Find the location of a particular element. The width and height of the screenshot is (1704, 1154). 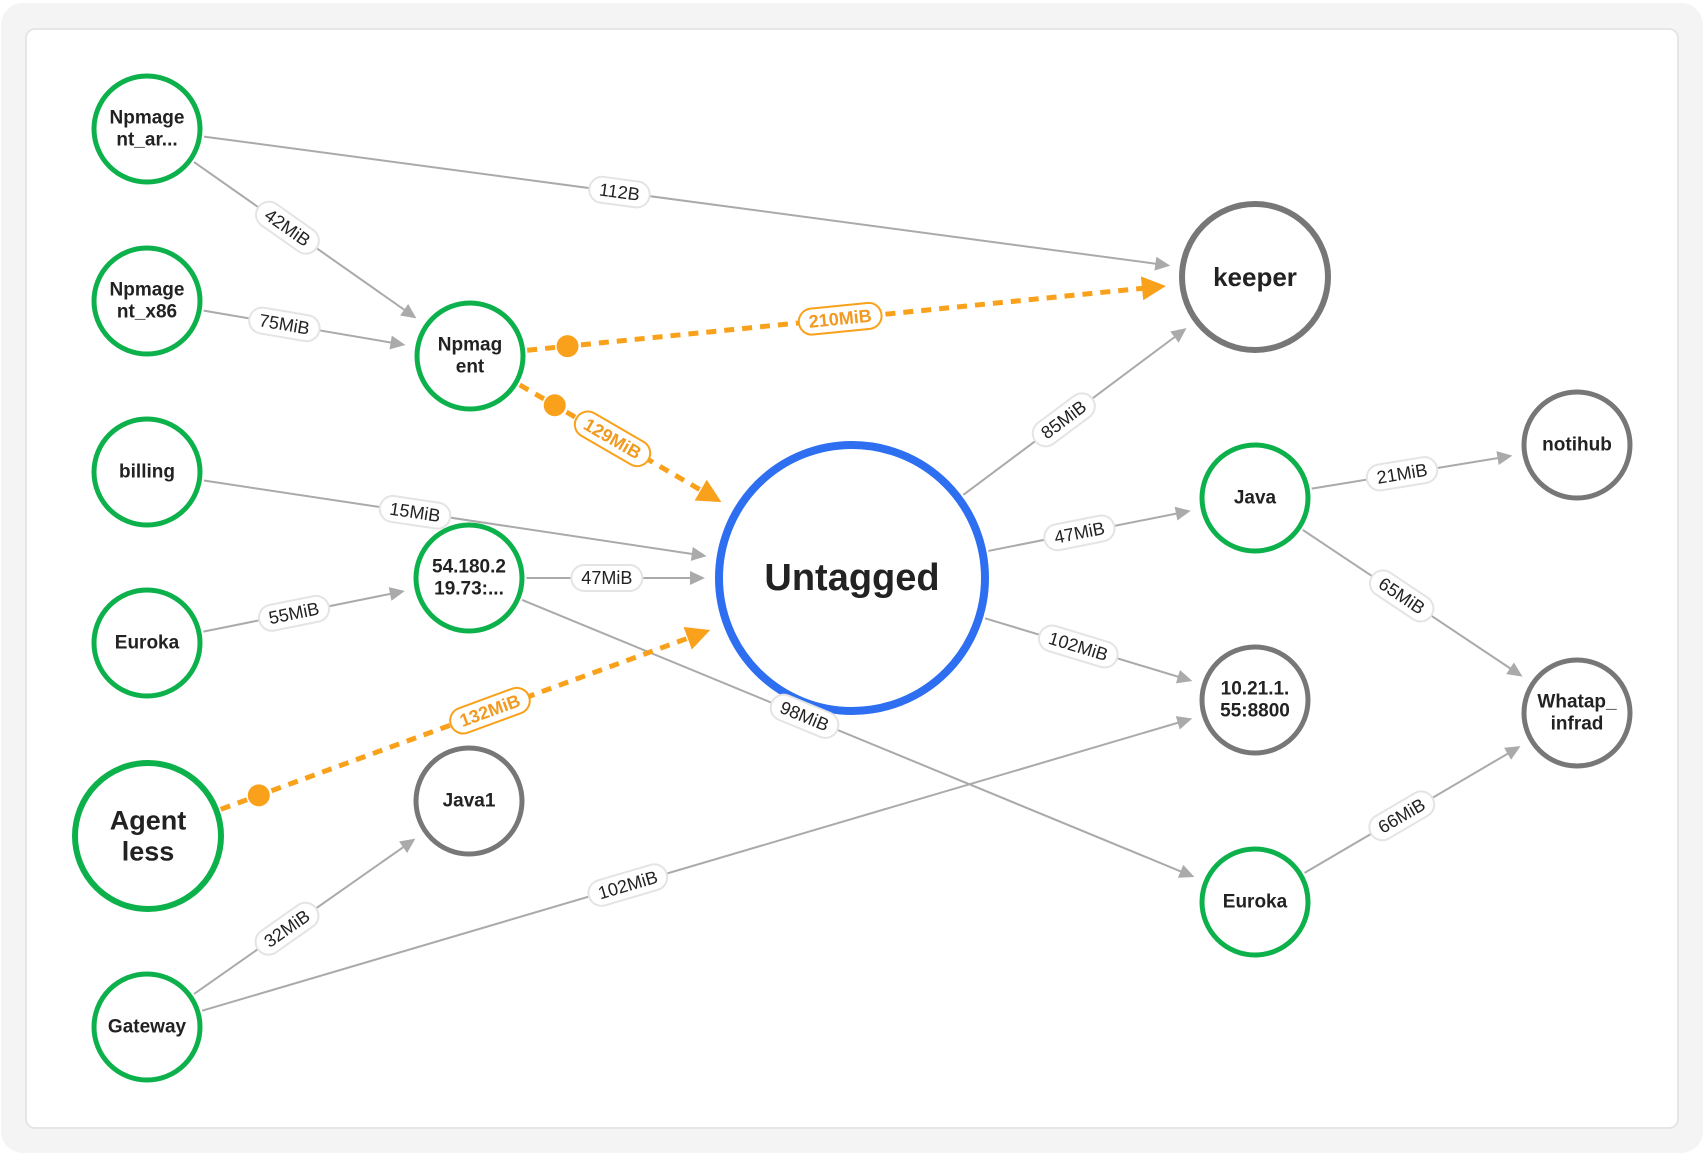

node-notihub: notihub is located at coordinates (1577, 445).